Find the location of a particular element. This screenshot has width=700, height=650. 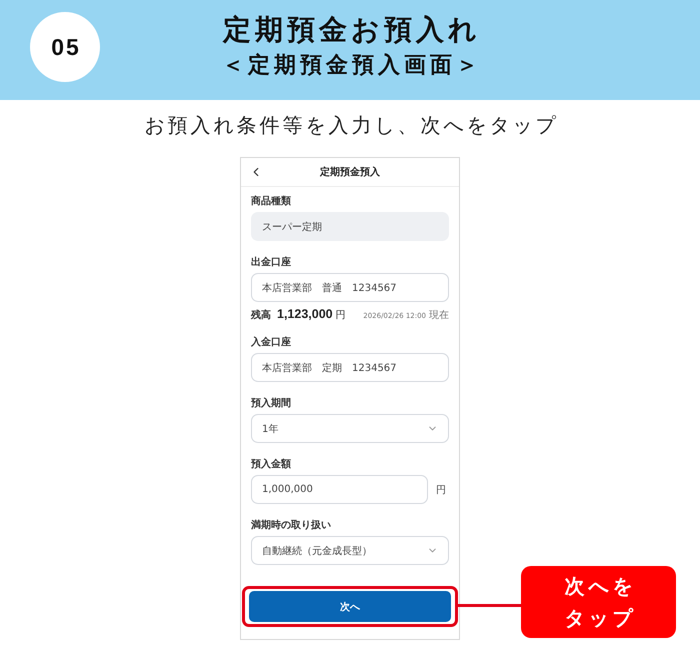

input-field: 本店営業部 普通 1234567 is located at coordinates (350, 287).